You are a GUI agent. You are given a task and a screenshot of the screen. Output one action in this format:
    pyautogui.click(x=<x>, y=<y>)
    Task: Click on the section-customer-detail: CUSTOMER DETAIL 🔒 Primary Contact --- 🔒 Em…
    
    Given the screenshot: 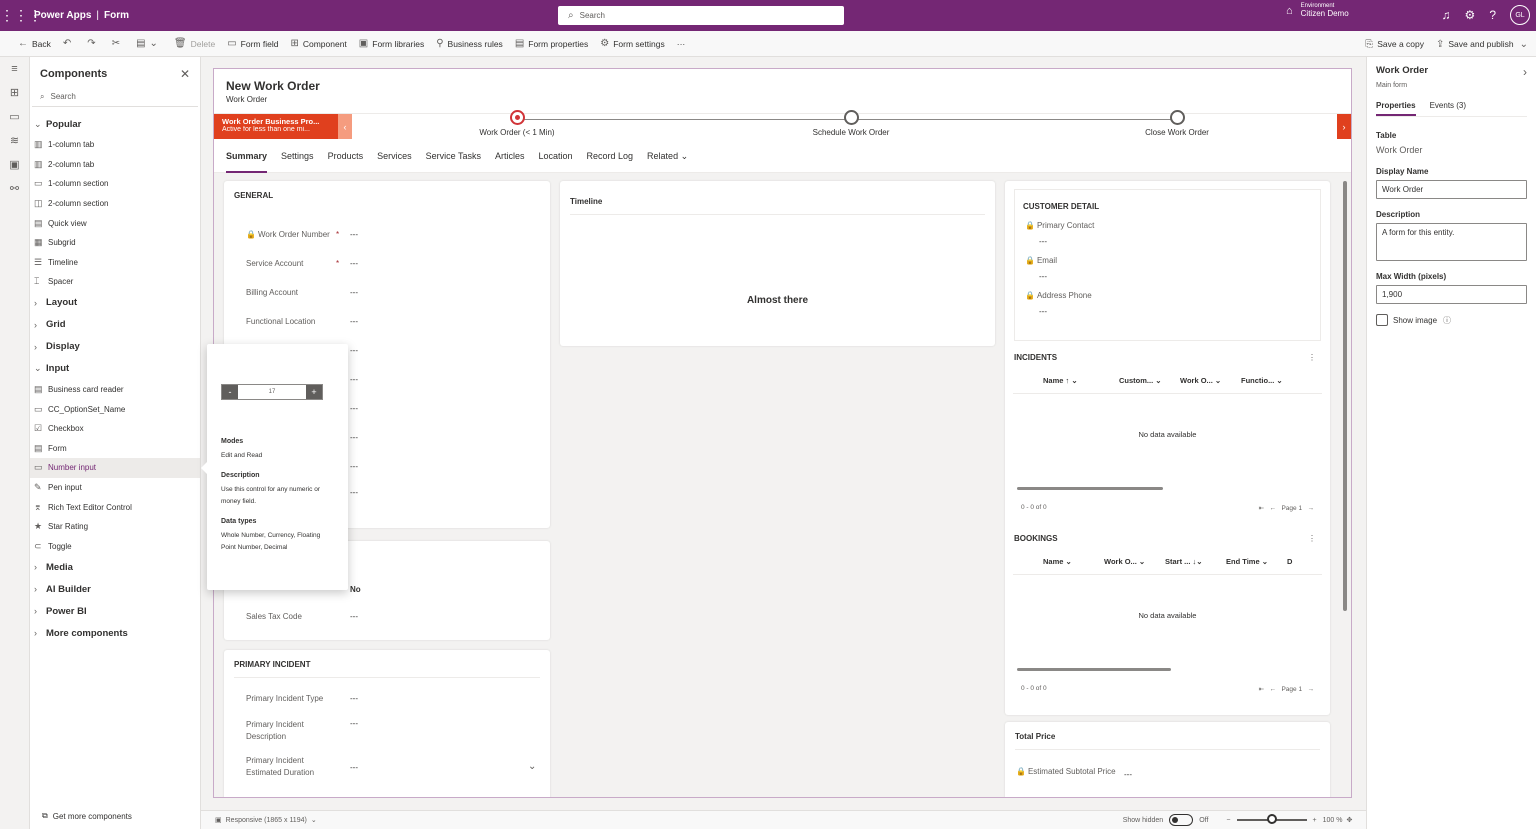 What is the action you would take?
    pyautogui.click(x=1167, y=265)
    